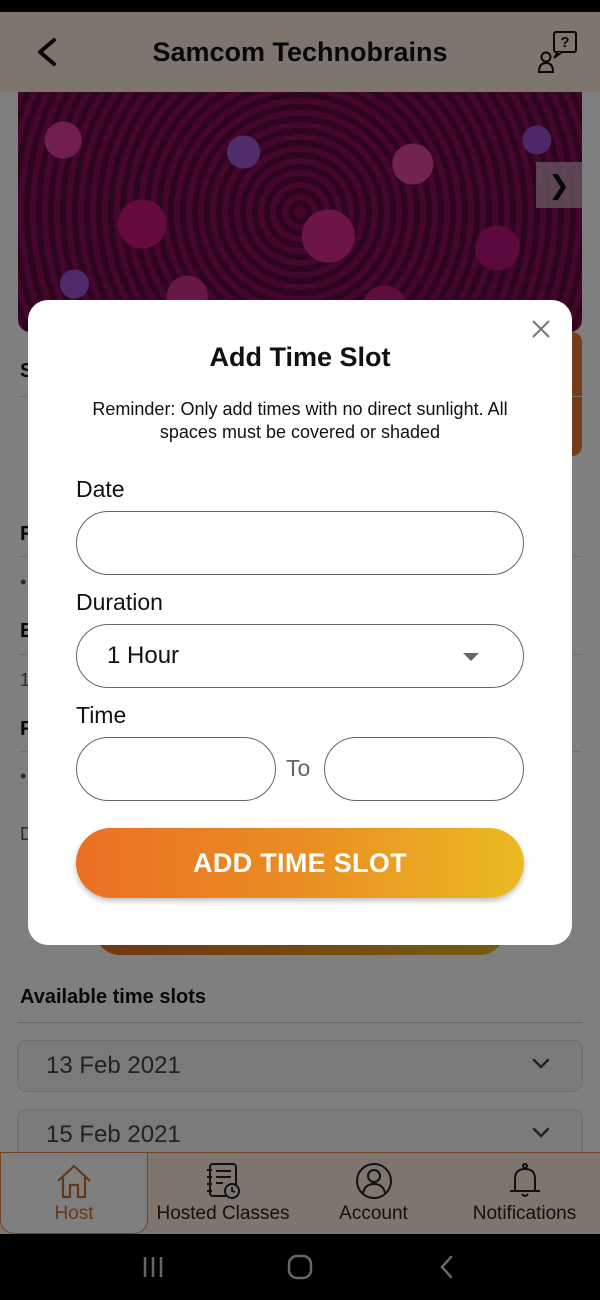 The height and width of the screenshot is (1300, 600). What do you see at coordinates (471, 657) in the screenshot?
I see `caret-down-icon` at bounding box center [471, 657].